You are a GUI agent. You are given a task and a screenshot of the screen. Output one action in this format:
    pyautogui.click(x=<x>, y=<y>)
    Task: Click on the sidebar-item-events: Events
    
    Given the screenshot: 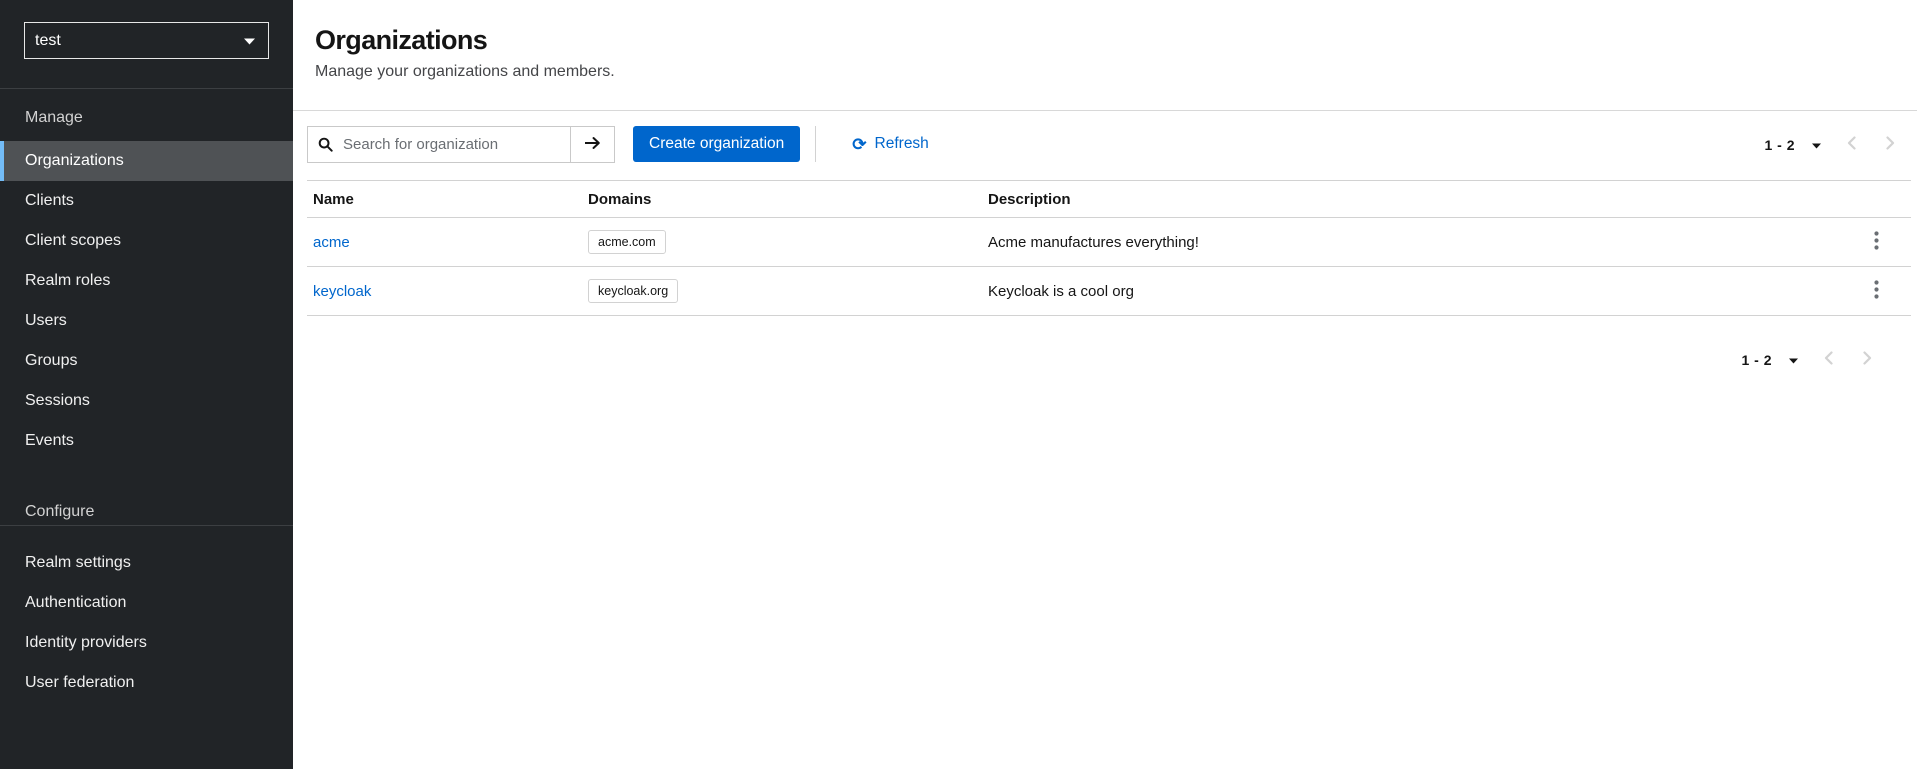 What is the action you would take?
    pyautogui.click(x=146, y=441)
    